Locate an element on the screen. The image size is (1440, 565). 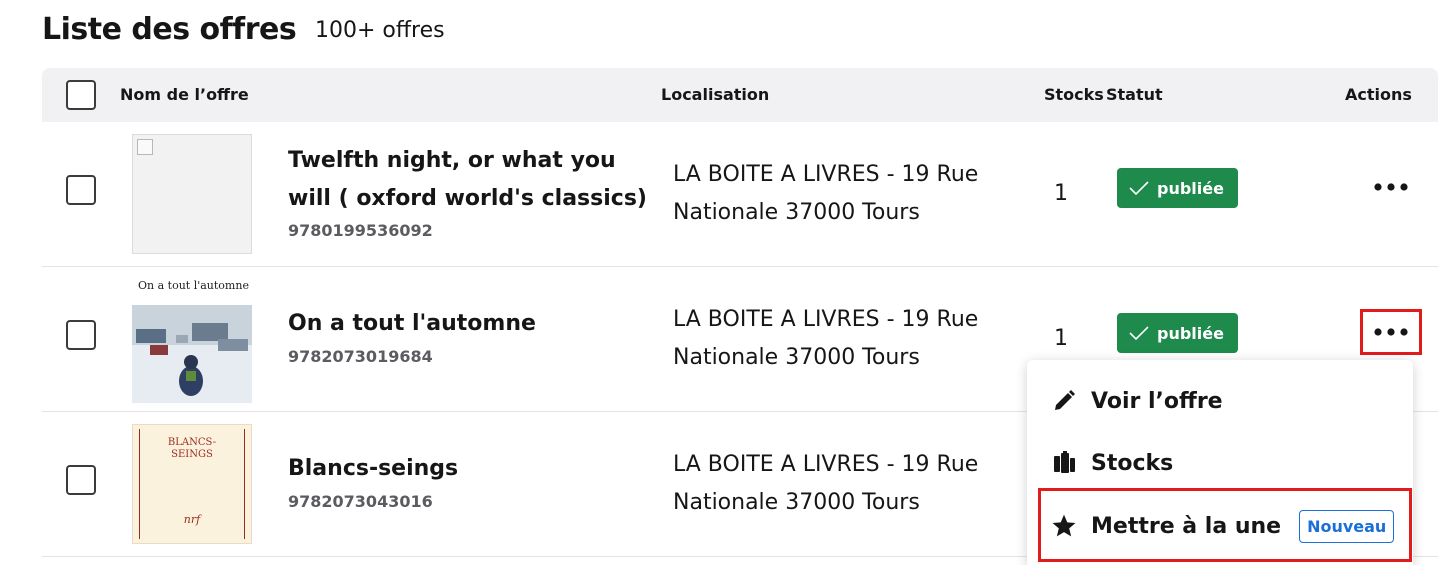
menu-item-label: Stocks is located at coordinates (1132, 463).